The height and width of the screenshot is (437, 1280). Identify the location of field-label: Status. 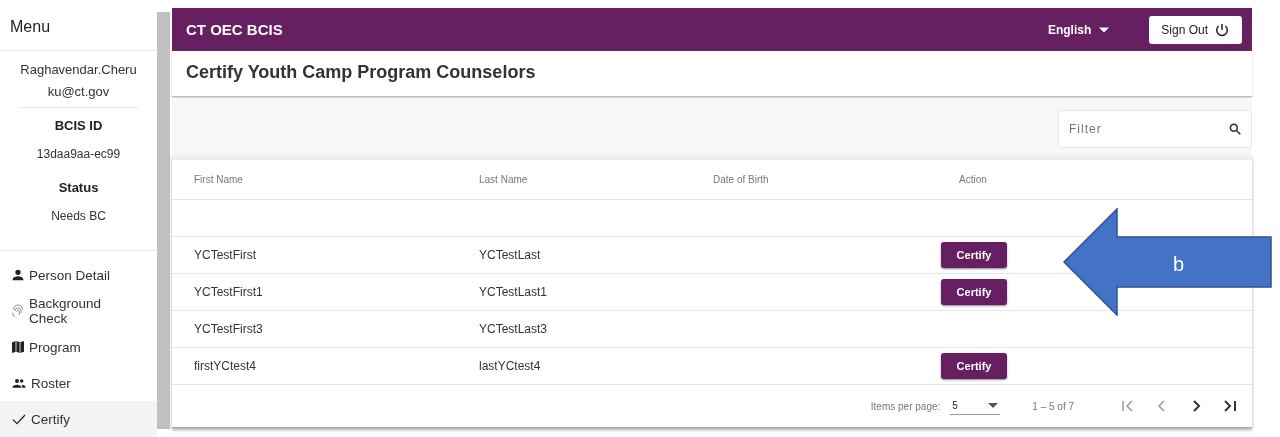
(78, 188).